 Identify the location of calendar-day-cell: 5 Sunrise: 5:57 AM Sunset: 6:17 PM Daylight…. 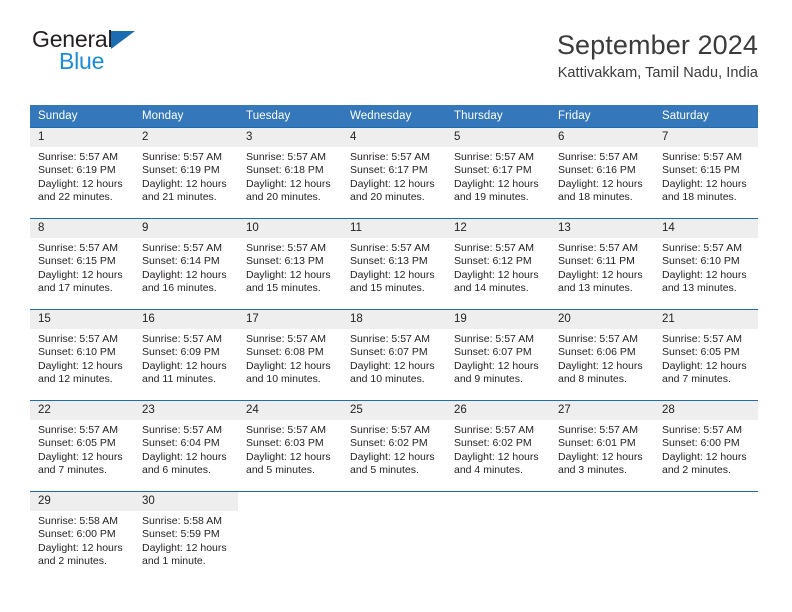
(498, 173).